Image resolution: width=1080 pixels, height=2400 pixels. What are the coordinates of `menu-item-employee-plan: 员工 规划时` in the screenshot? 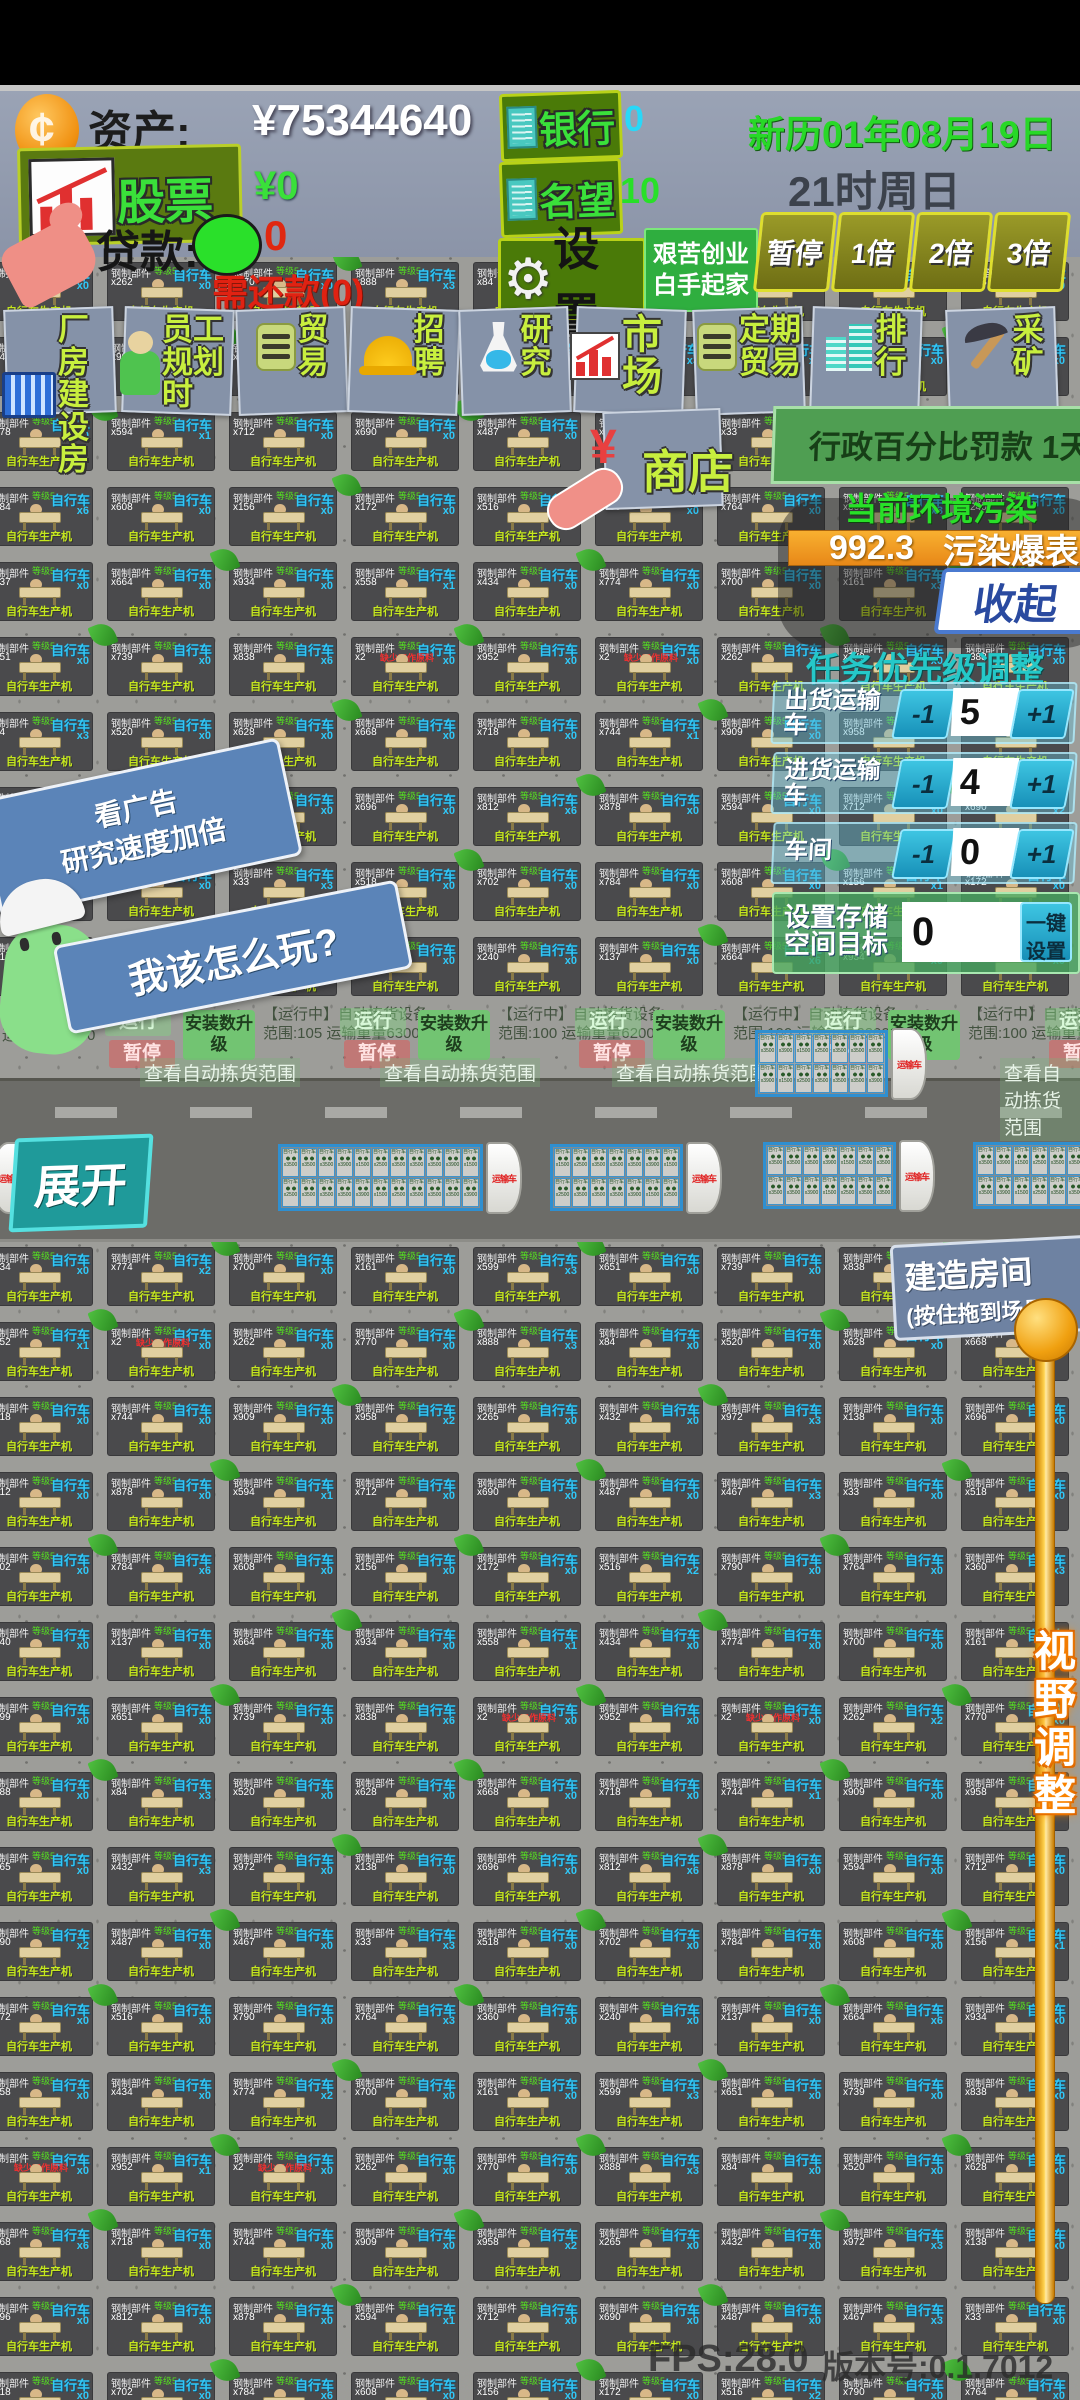 It's located at (178, 361).